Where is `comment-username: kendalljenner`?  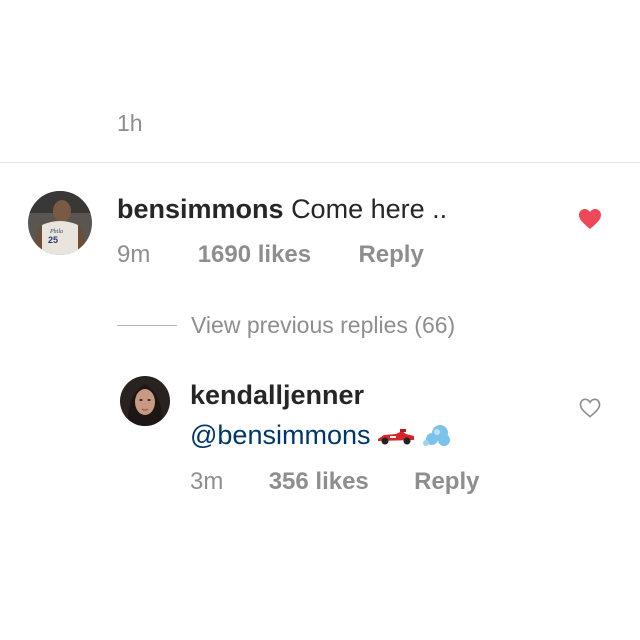 comment-username: kendalljenner is located at coordinates (277, 395).